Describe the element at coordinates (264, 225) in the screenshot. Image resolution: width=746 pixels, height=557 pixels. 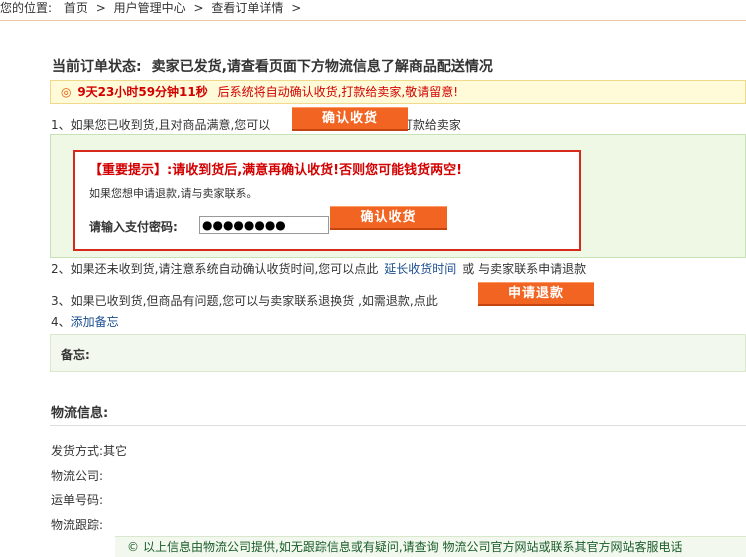
I see `payment-password-input: ●●●●●●●●` at that location.